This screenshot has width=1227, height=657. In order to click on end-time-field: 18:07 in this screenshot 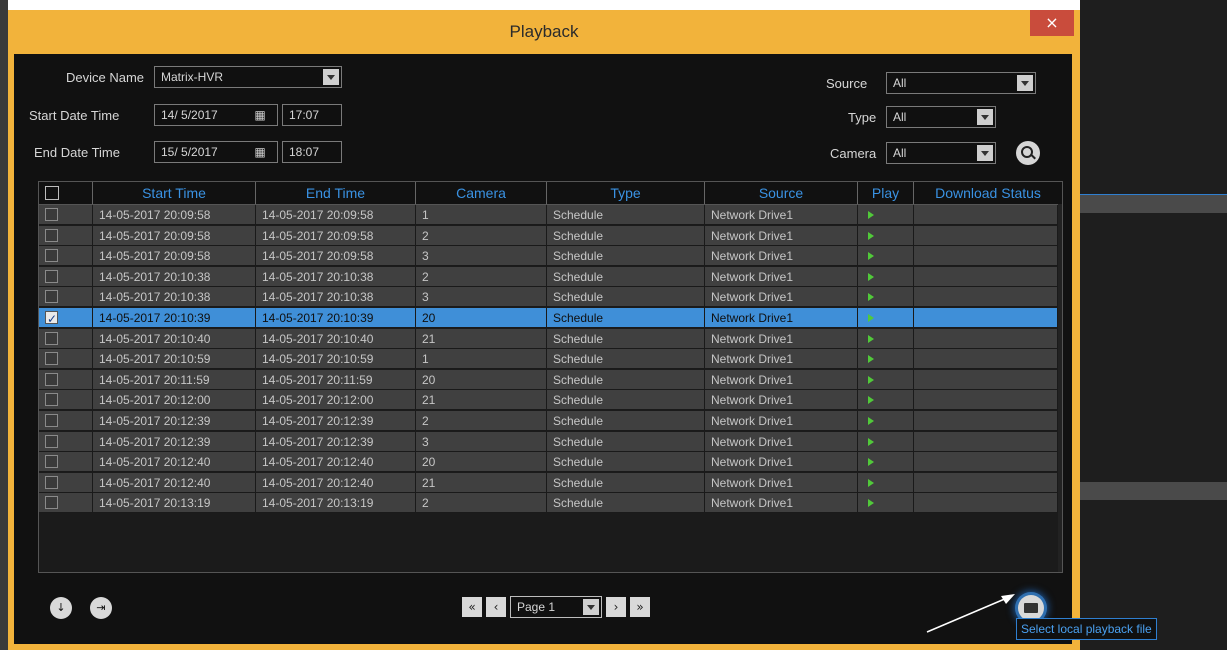, I will do `click(312, 152)`.